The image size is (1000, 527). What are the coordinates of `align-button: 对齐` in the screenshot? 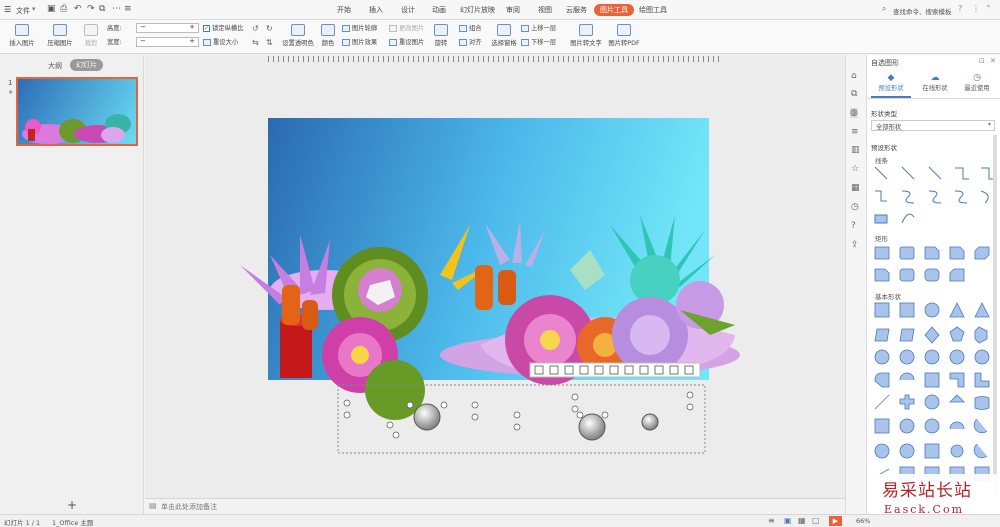 It's located at (470, 43).